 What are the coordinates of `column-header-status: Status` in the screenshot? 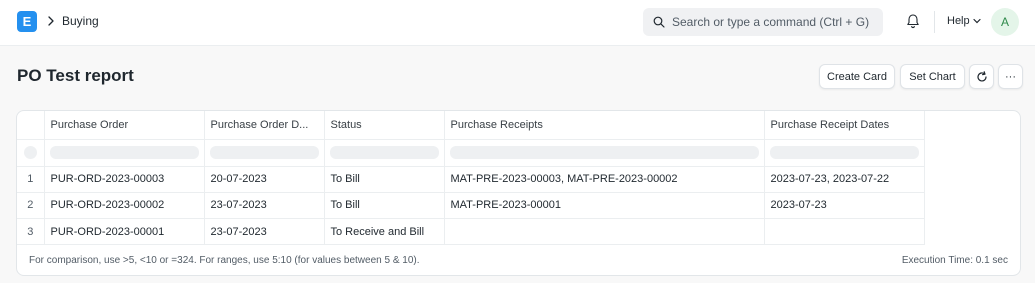 It's located at (384, 125).